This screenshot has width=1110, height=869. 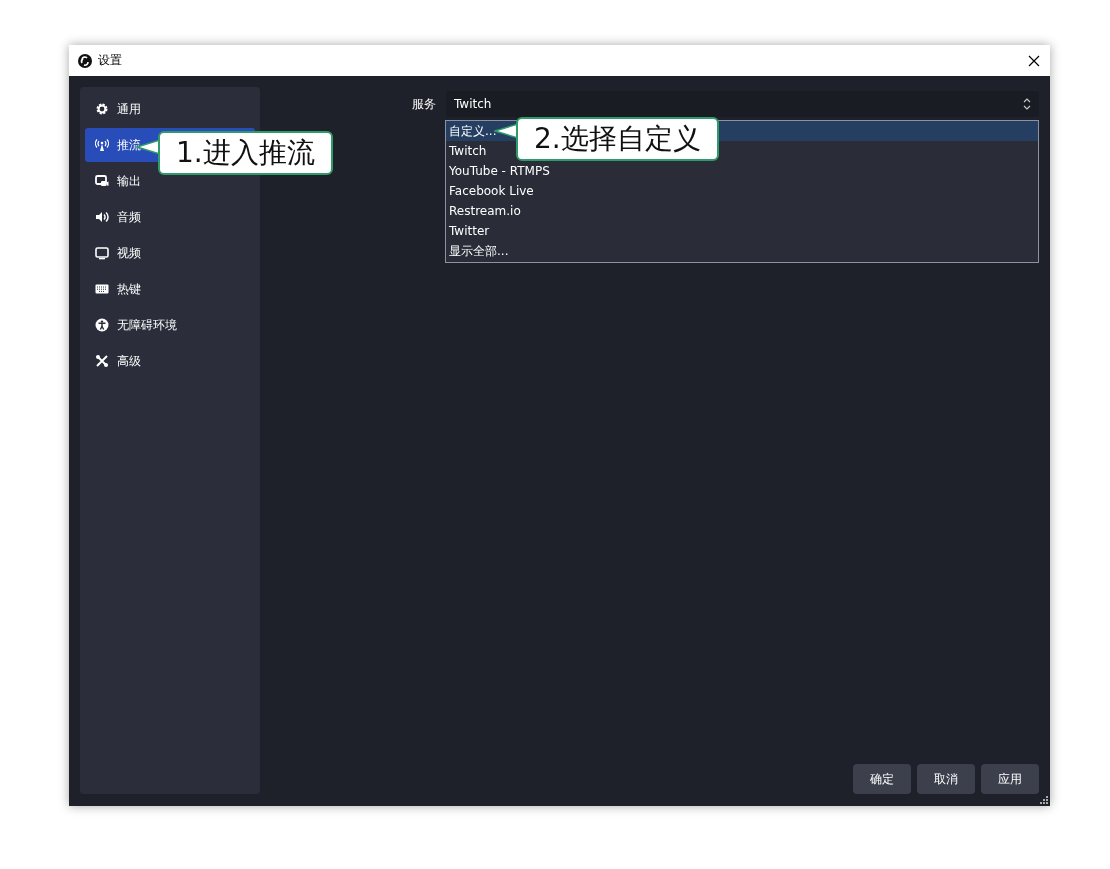 What do you see at coordinates (424, 104) in the screenshot?
I see `service-label: 服务` at bounding box center [424, 104].